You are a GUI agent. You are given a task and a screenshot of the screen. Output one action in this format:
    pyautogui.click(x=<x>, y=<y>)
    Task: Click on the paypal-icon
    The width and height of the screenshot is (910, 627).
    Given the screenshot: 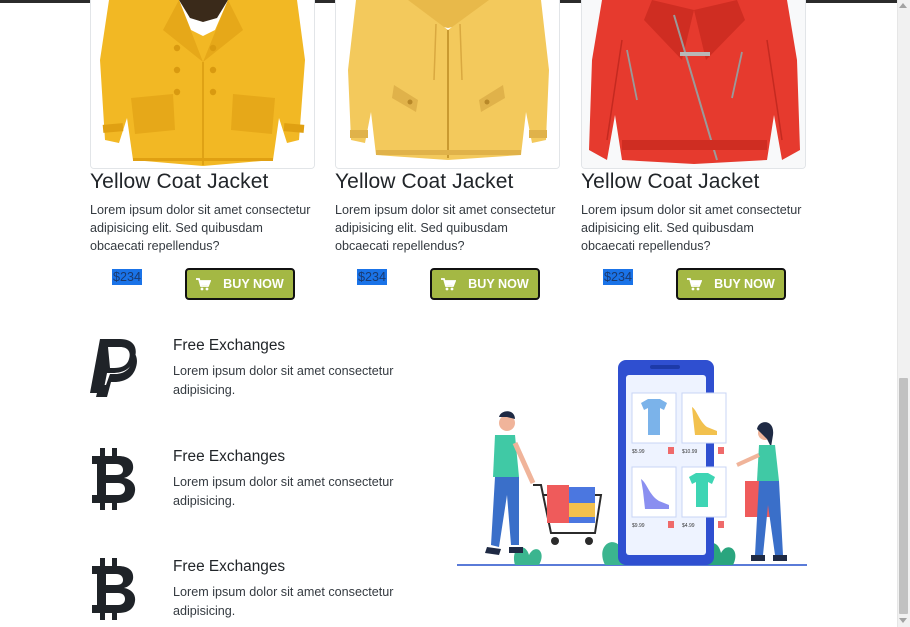 What is the action you would take?
    pyautogui.click(x=113, y=368)
    